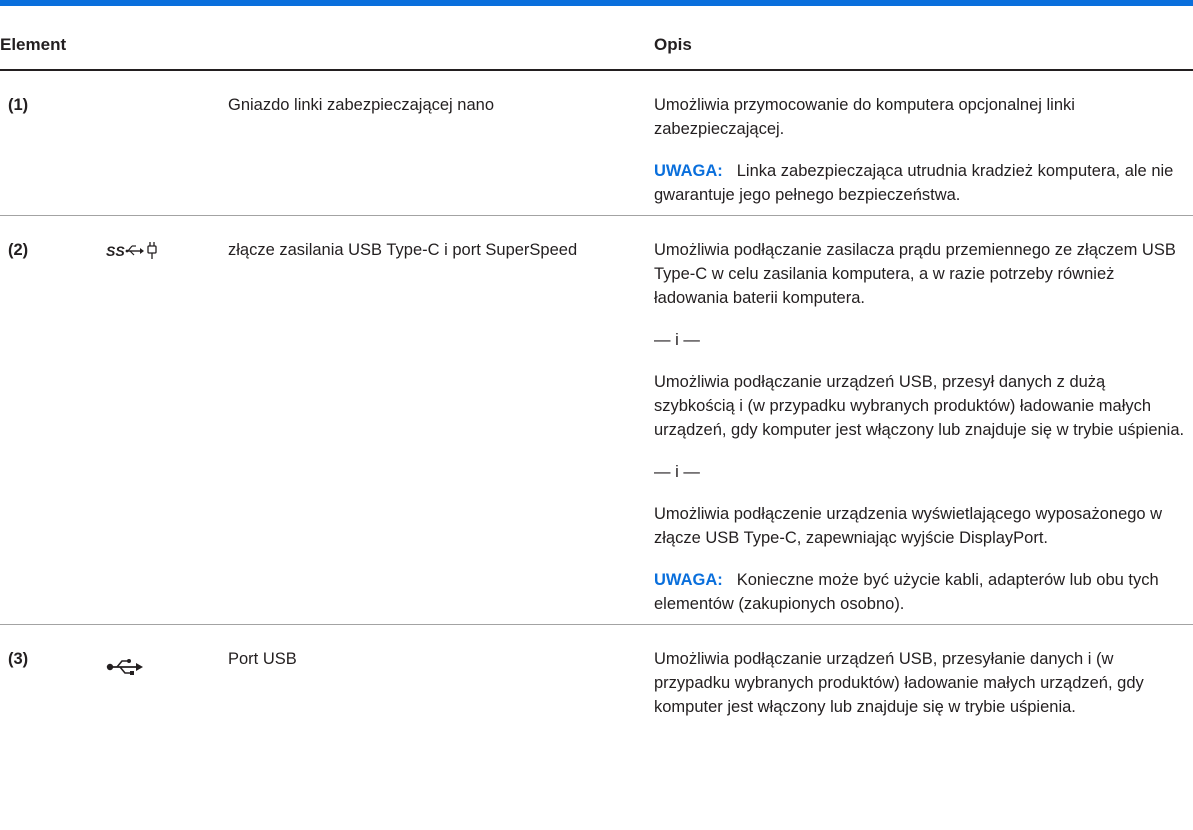 This screenshot has height=830, width=1193. Describe the element at coordinates (163, 420) in the screenshot. I see `row-icon-cell: SS` at that location.